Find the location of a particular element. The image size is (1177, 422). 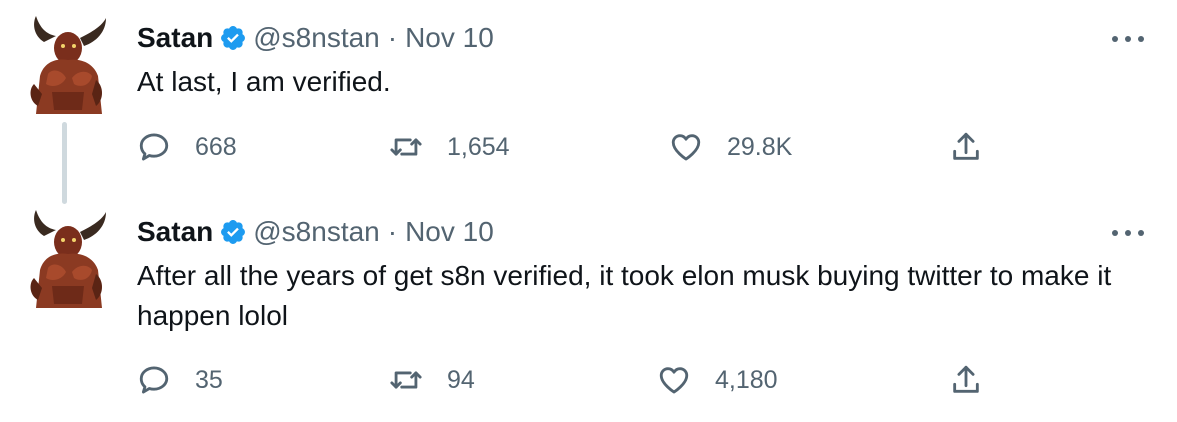

retweet-button: 94 is located at coordinates (432, 380).